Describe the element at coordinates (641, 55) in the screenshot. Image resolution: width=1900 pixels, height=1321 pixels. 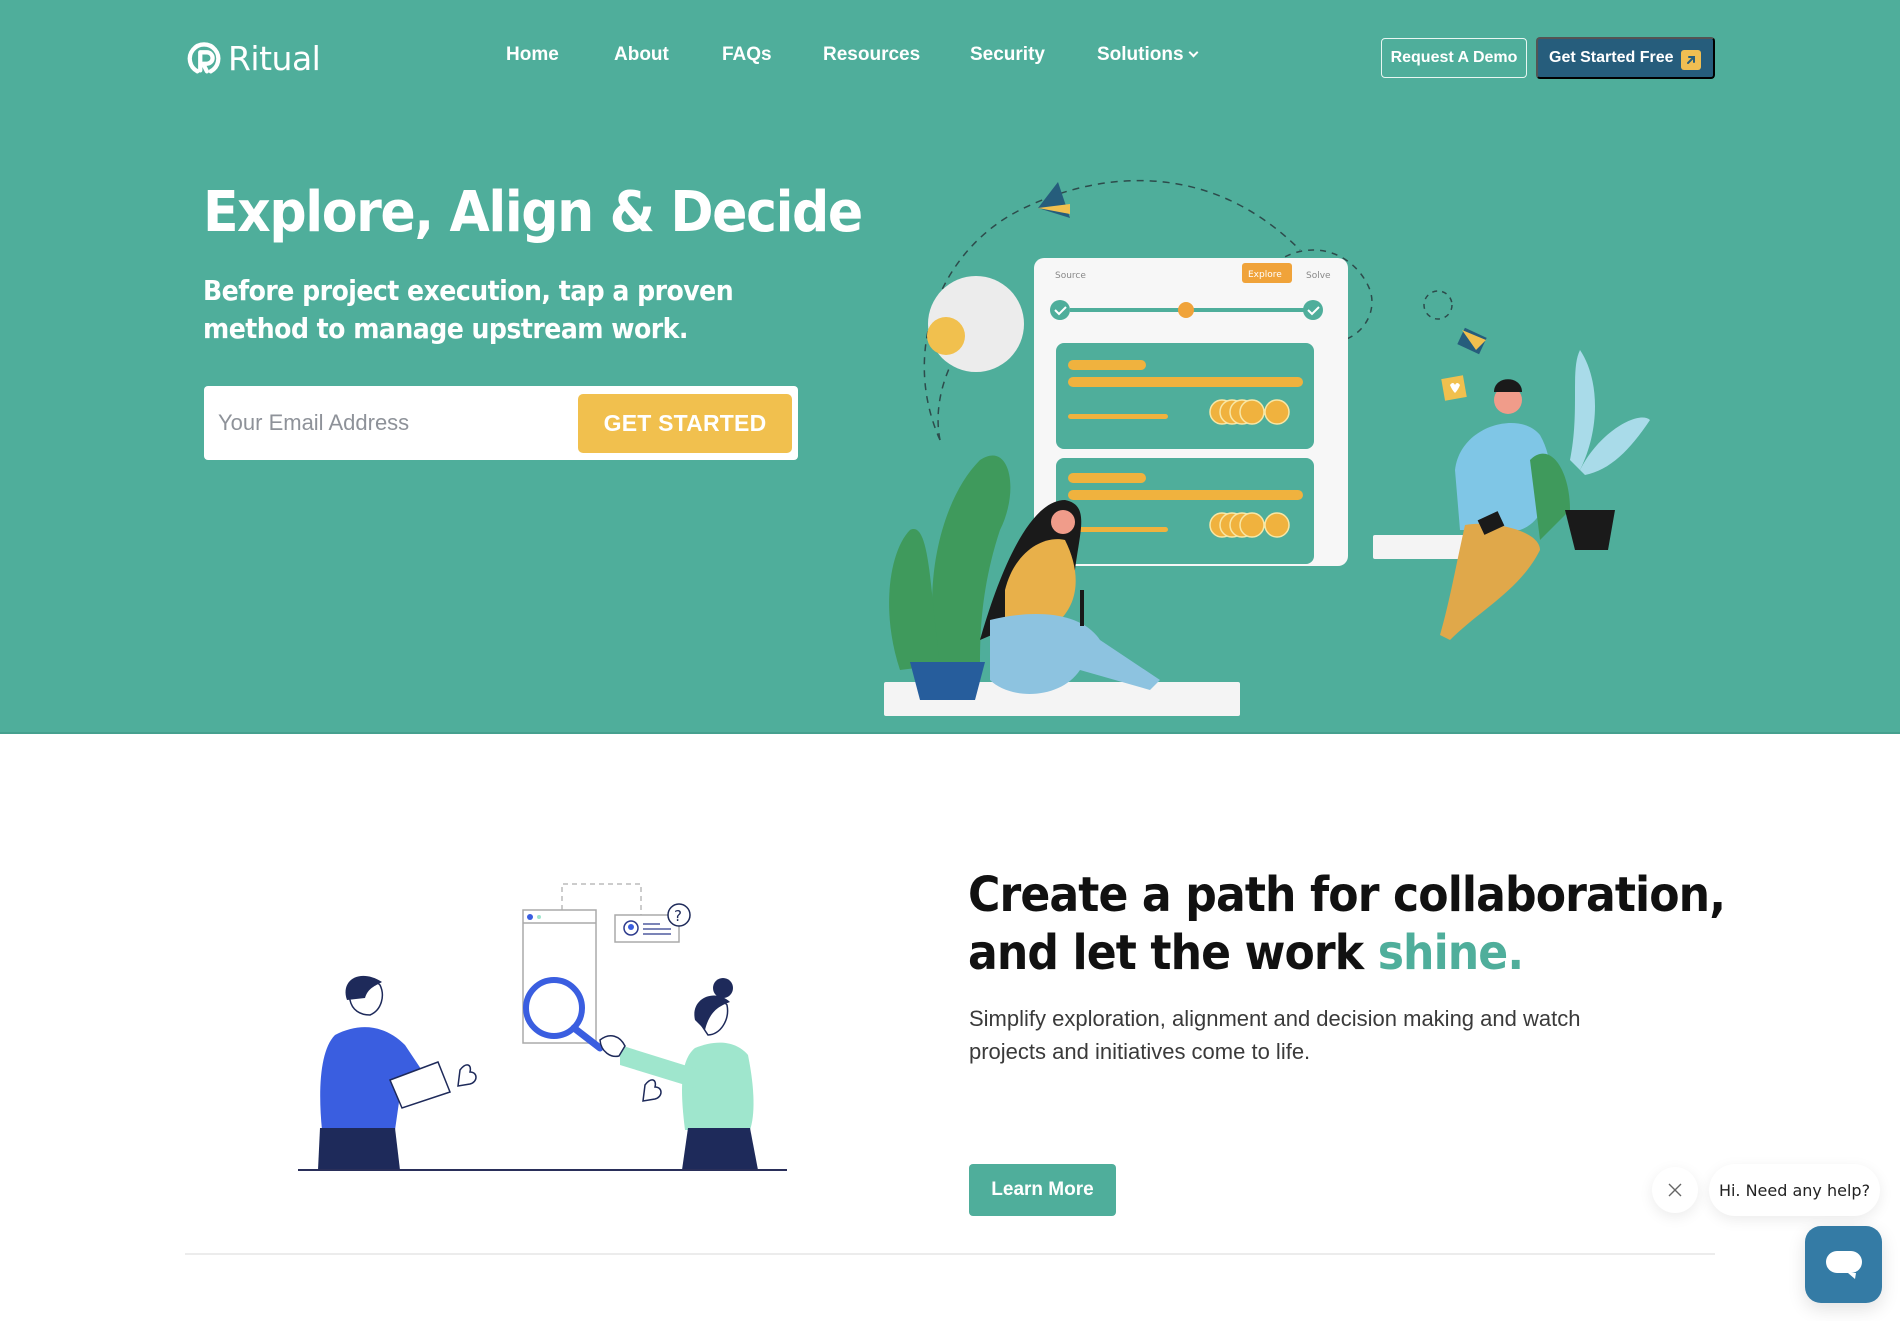
I see `nav-about: About` at that location.